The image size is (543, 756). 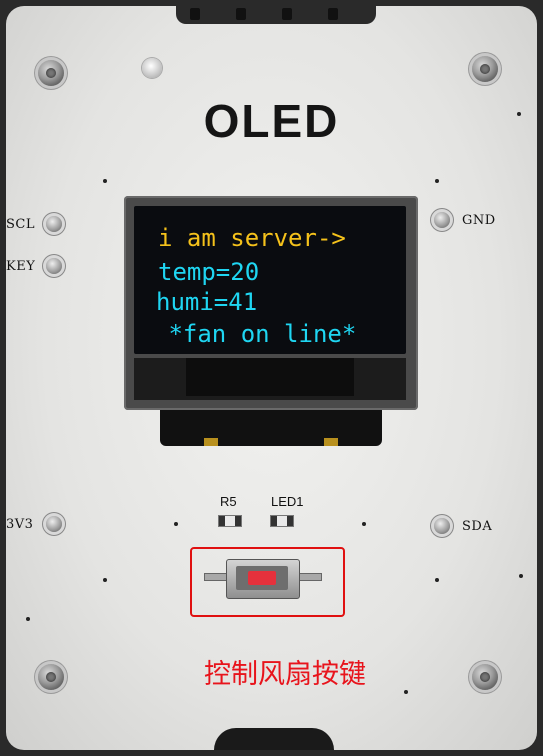 What do you see at coordinates (54, 524) in the screenshot?
I see `pin-3v3` at bounding box center [54, 524].